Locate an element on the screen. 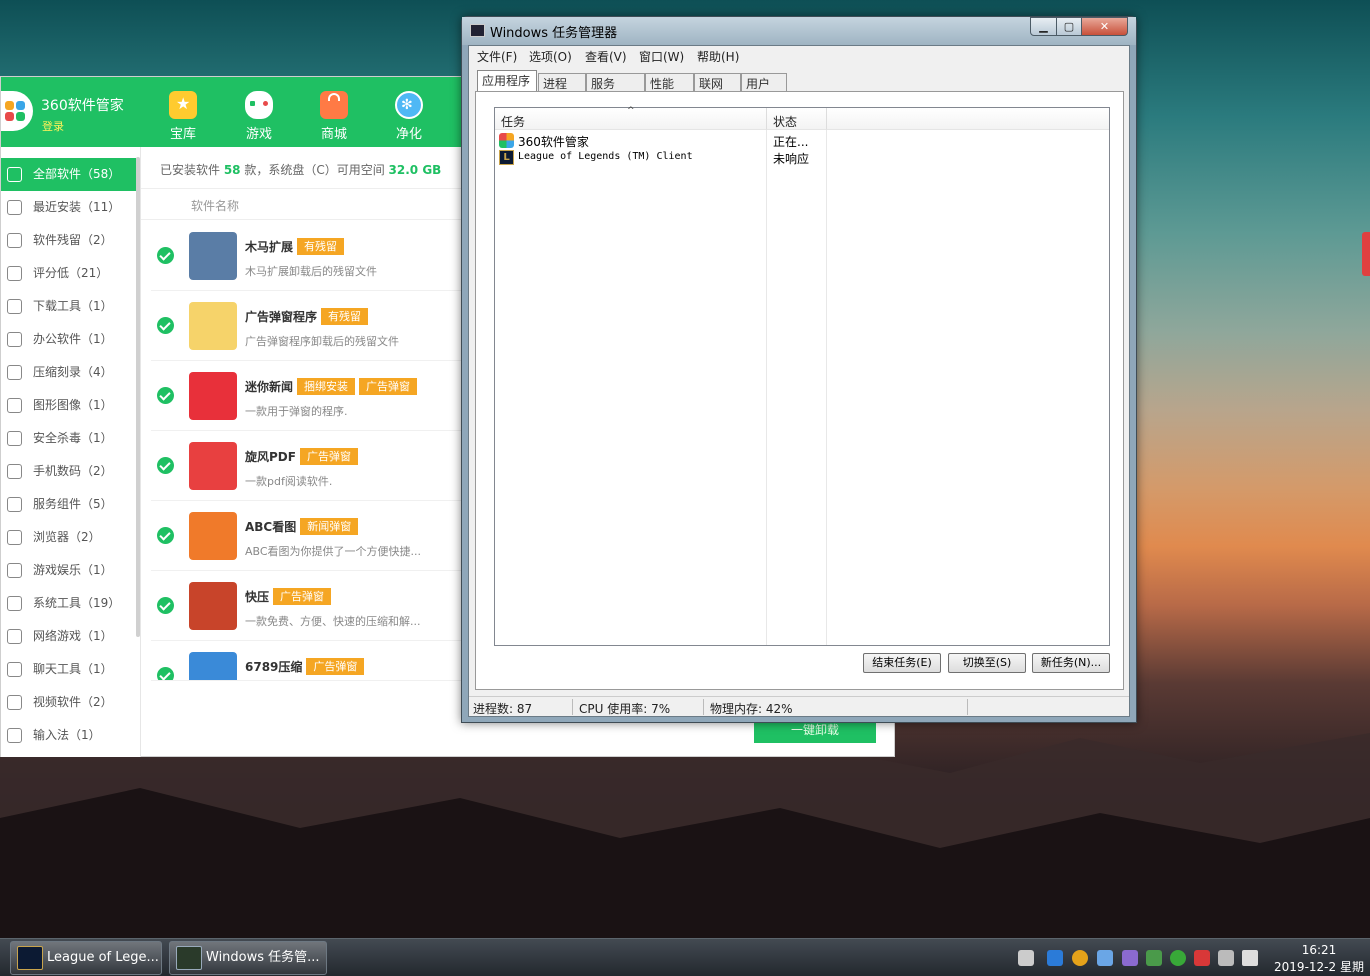 The width and height of the screenshot is (1370, 976). g-icon is located at coordinates (1080, 958).